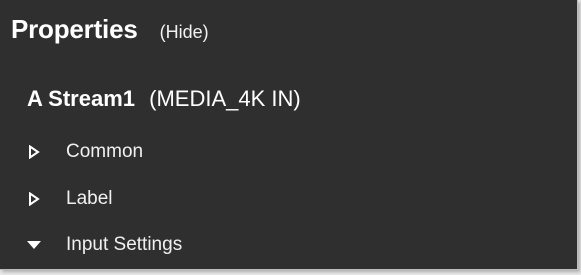  Describe the element at coordinates (74, 29) in the screenshot. I see `panel-title: Properties` at that location.